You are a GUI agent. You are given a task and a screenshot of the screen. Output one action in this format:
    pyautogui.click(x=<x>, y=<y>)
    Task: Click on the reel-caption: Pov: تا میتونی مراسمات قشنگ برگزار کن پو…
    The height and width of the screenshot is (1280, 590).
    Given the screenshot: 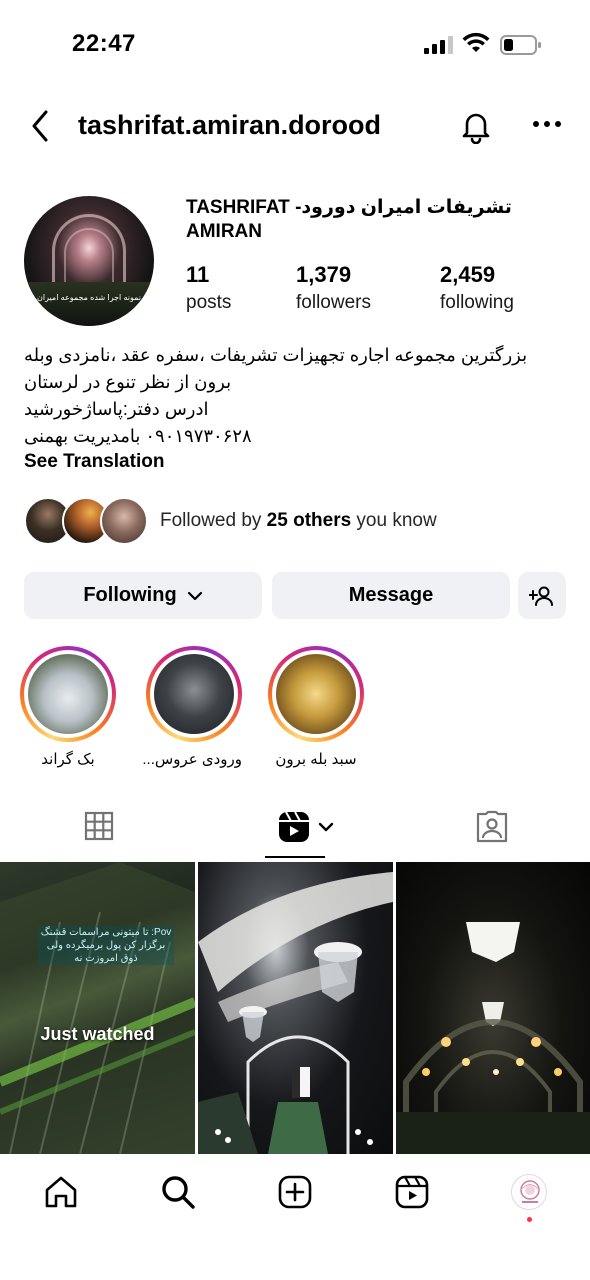 What is the action you would take?
    pyautogui.click(x=106, y=945)
    